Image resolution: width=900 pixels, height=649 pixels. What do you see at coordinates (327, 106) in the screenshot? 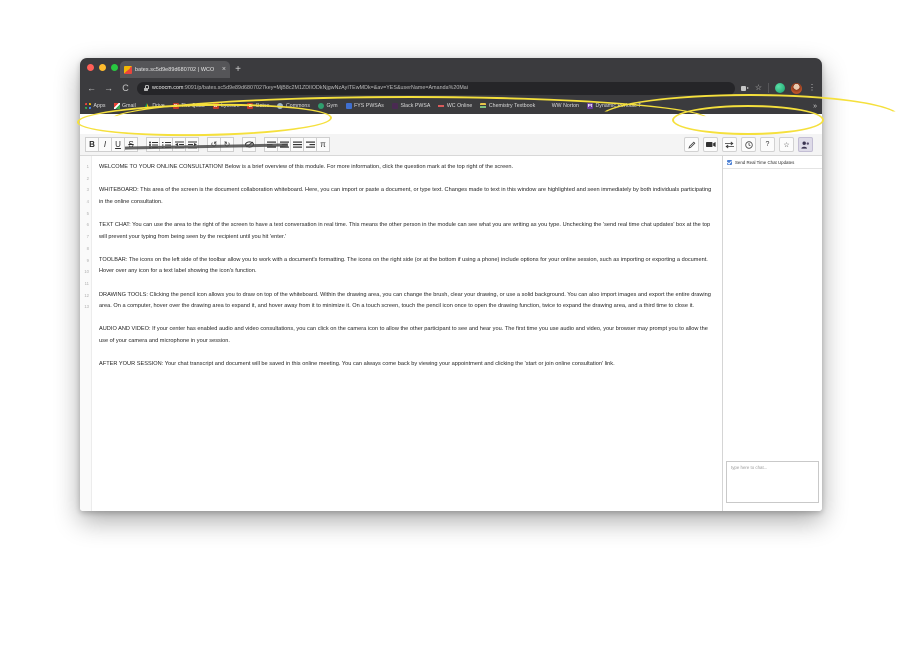
I see `bookmark-gym: Gym` at bounding box center [327, 106].